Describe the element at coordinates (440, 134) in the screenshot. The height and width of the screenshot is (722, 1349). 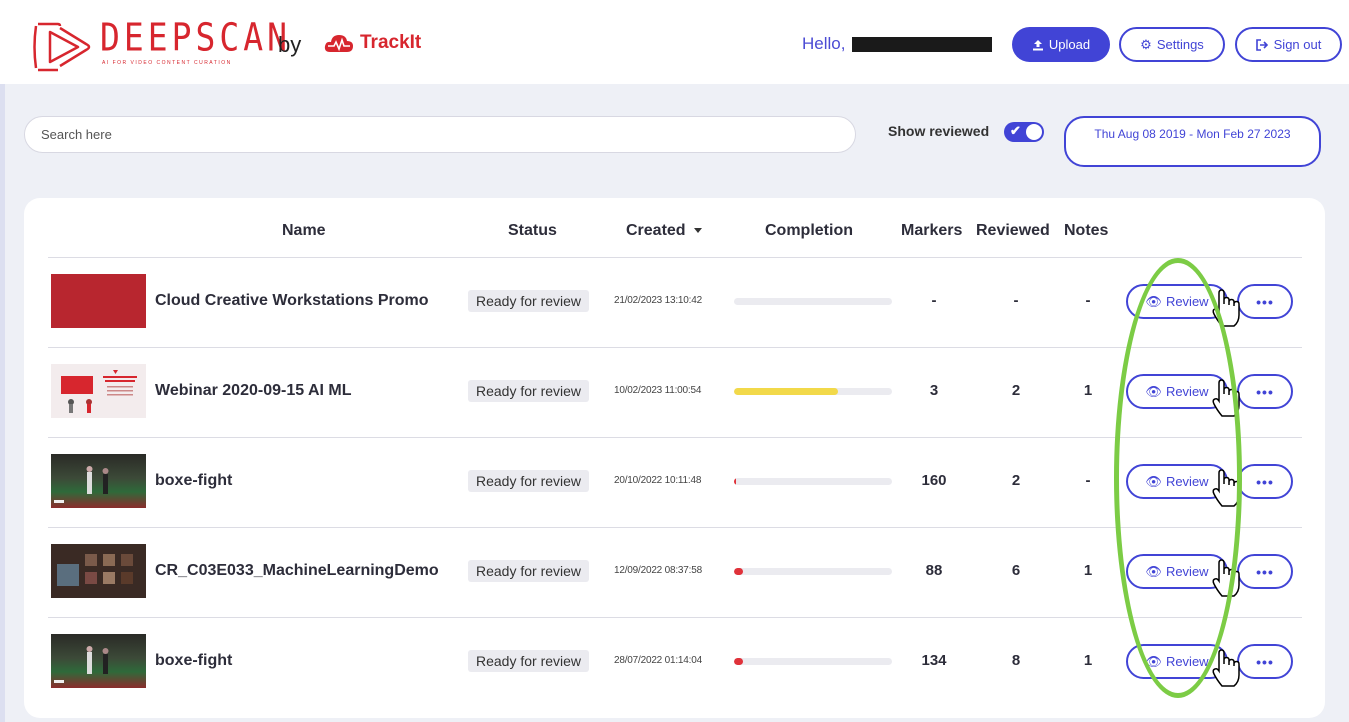
I see `search-input` at that location.